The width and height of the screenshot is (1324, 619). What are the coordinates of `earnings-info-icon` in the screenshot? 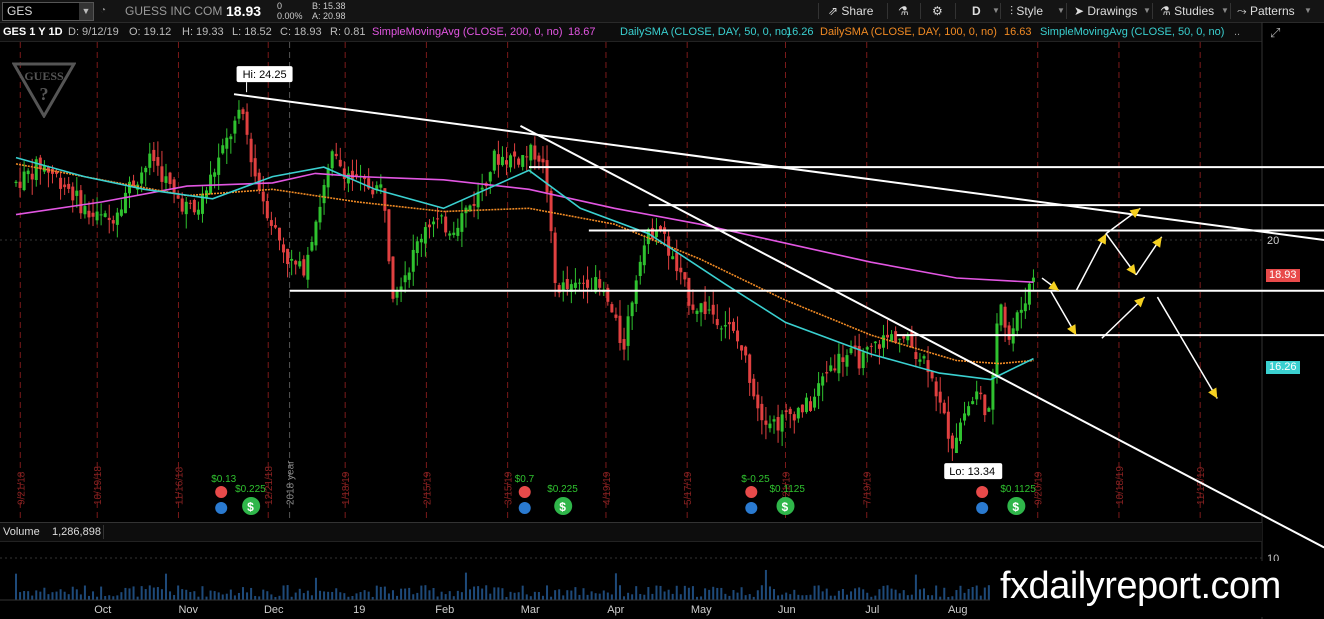 It's located at (524, 508).